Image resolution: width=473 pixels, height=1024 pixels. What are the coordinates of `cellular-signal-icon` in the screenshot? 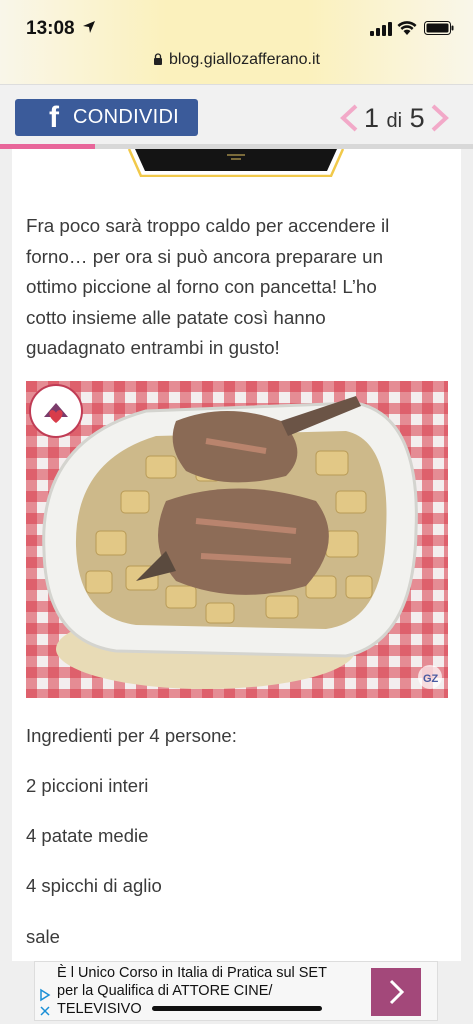 It's located at (381, 29).